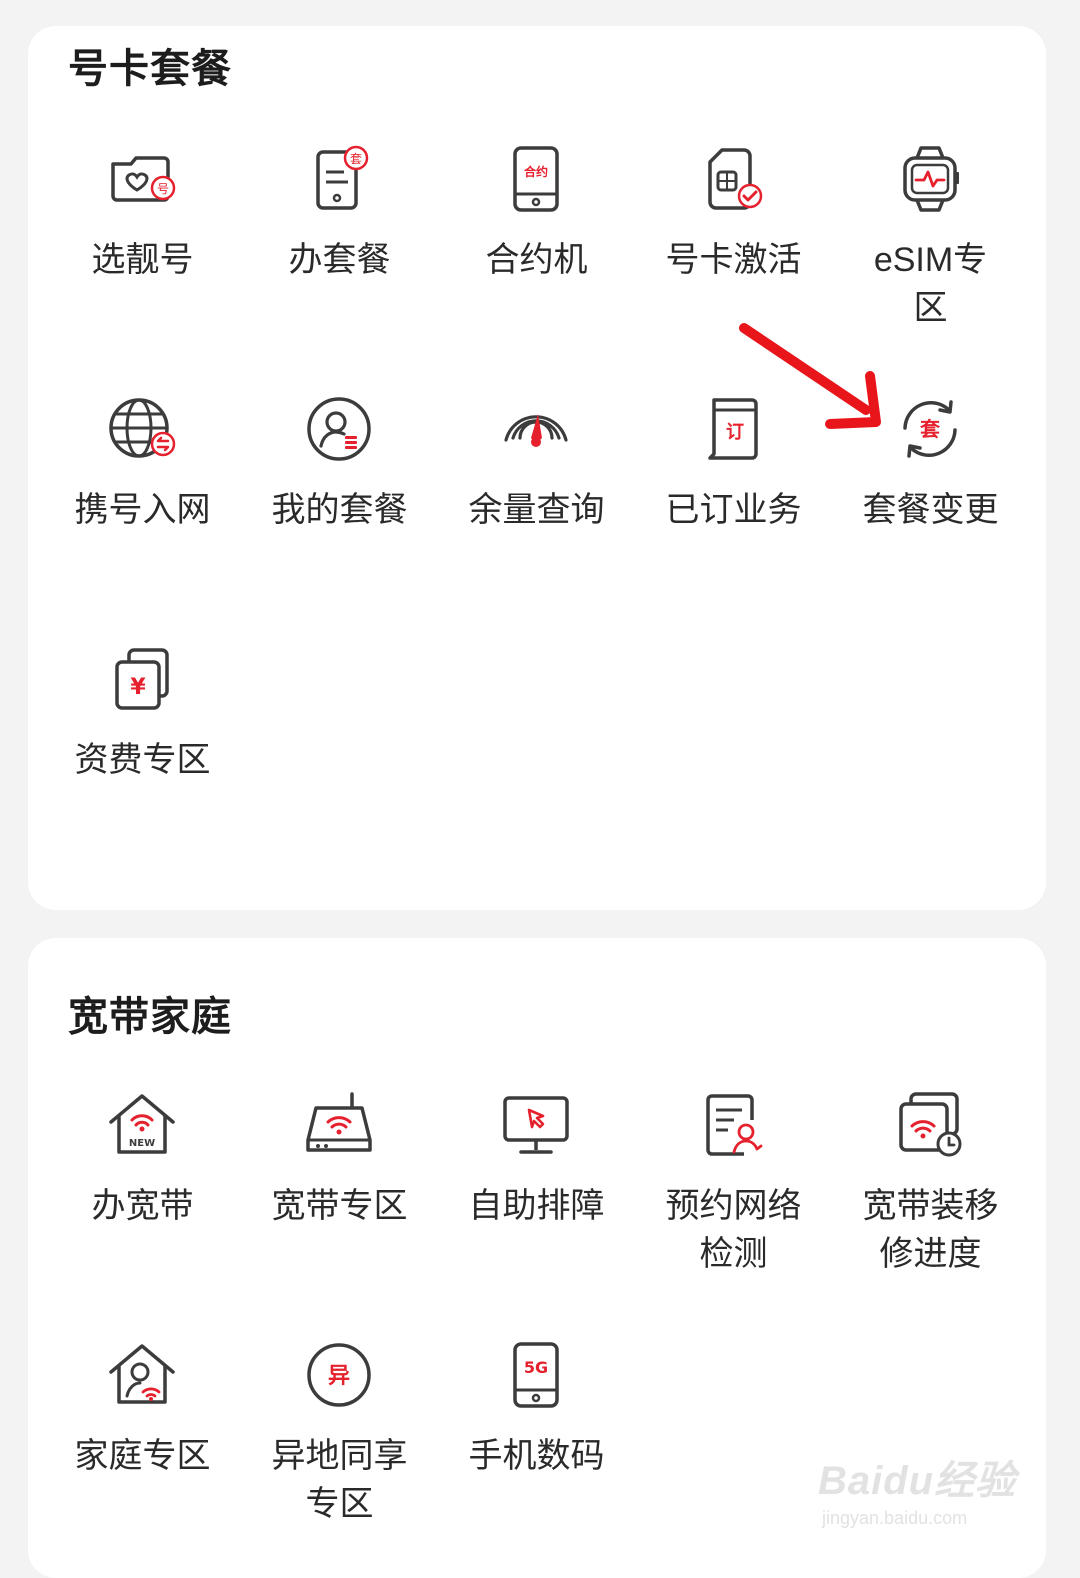 Image resolution: width=1080 pixels, height=1578 pixels. What do you see at coordinates (142, 1206) in the screenshot?
I see `service-label: 办宽带` at bounding box center [142, 1206].